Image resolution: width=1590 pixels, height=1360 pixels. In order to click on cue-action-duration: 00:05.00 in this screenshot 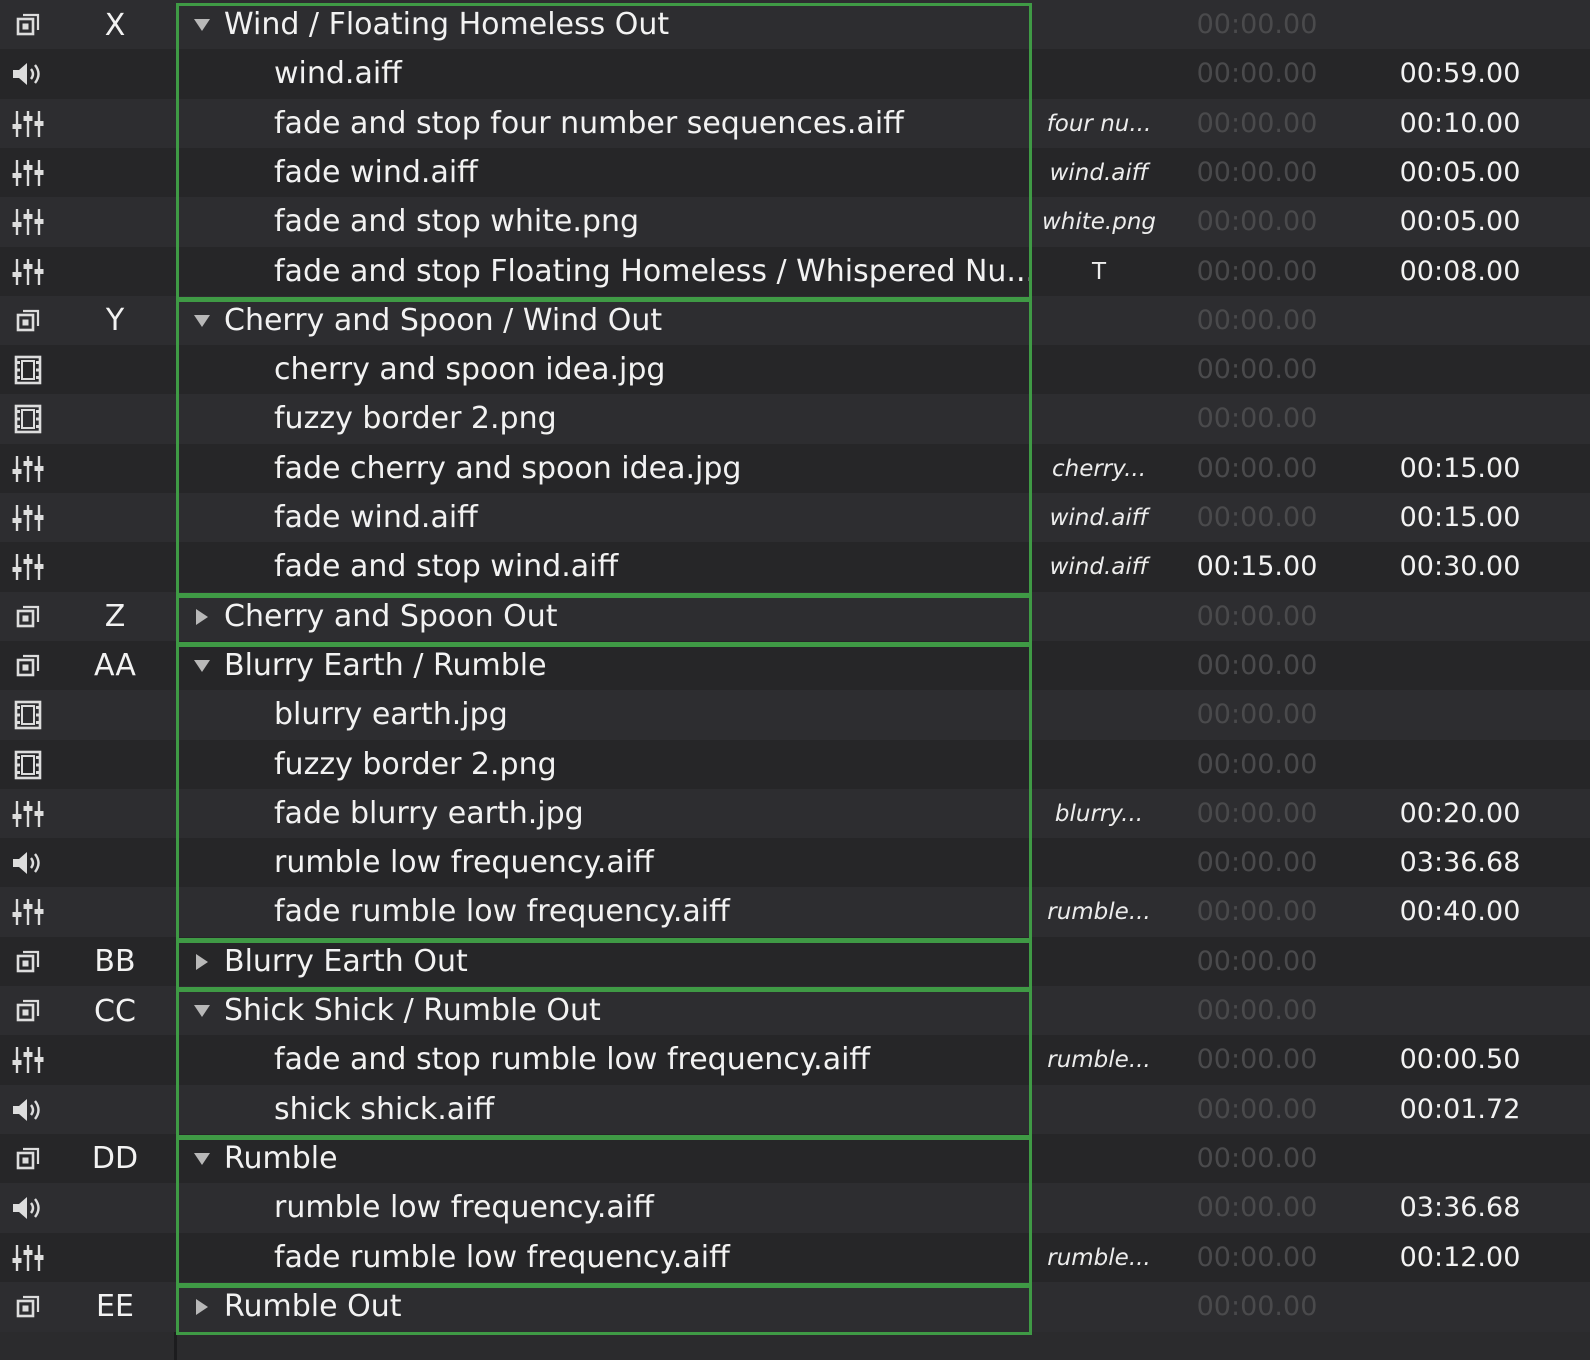, I will do `click(1460, 173)`.